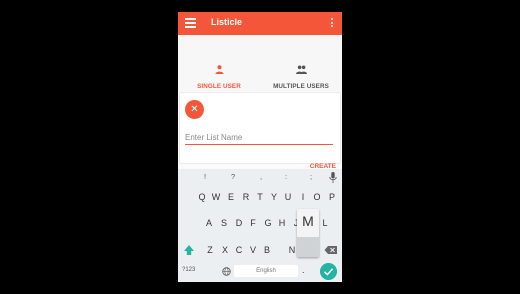  What do you see at coordinates (231, 197) in the screenshot?
I see `key: E` at bounding box center [231, 197].